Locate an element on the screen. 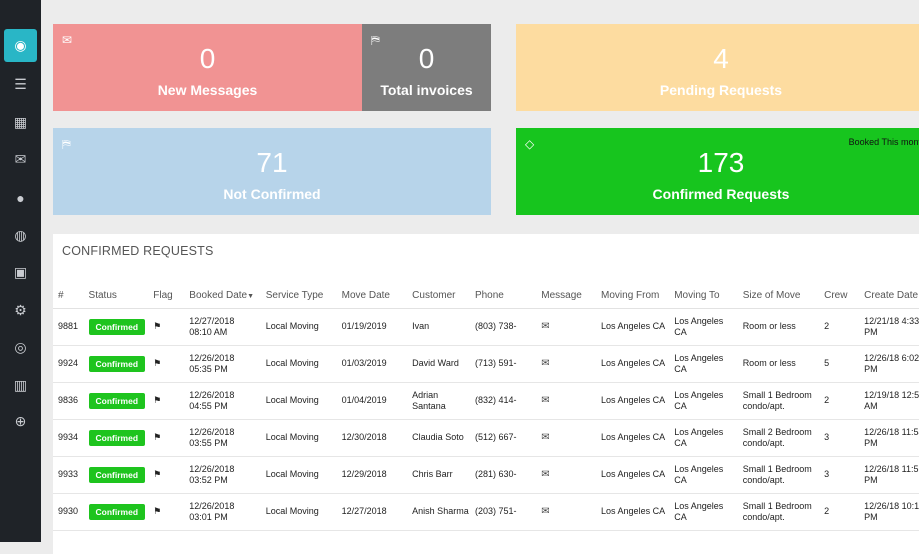  col-id: # is located at coordinates (68, 295).